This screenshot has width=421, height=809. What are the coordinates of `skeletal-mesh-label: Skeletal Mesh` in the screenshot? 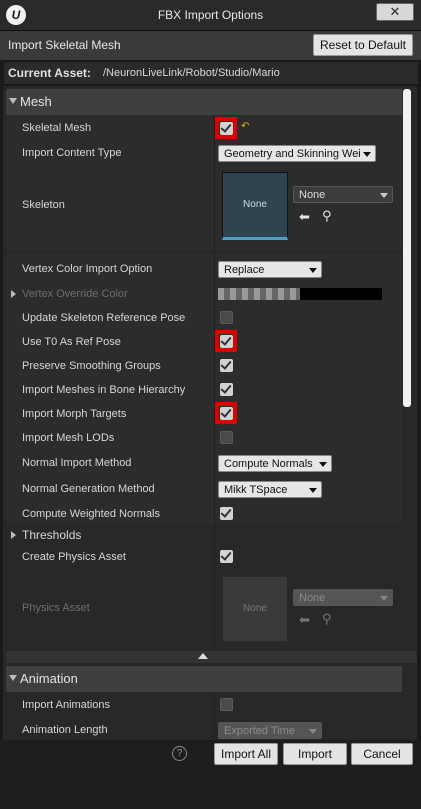 It's located at (57, 128).